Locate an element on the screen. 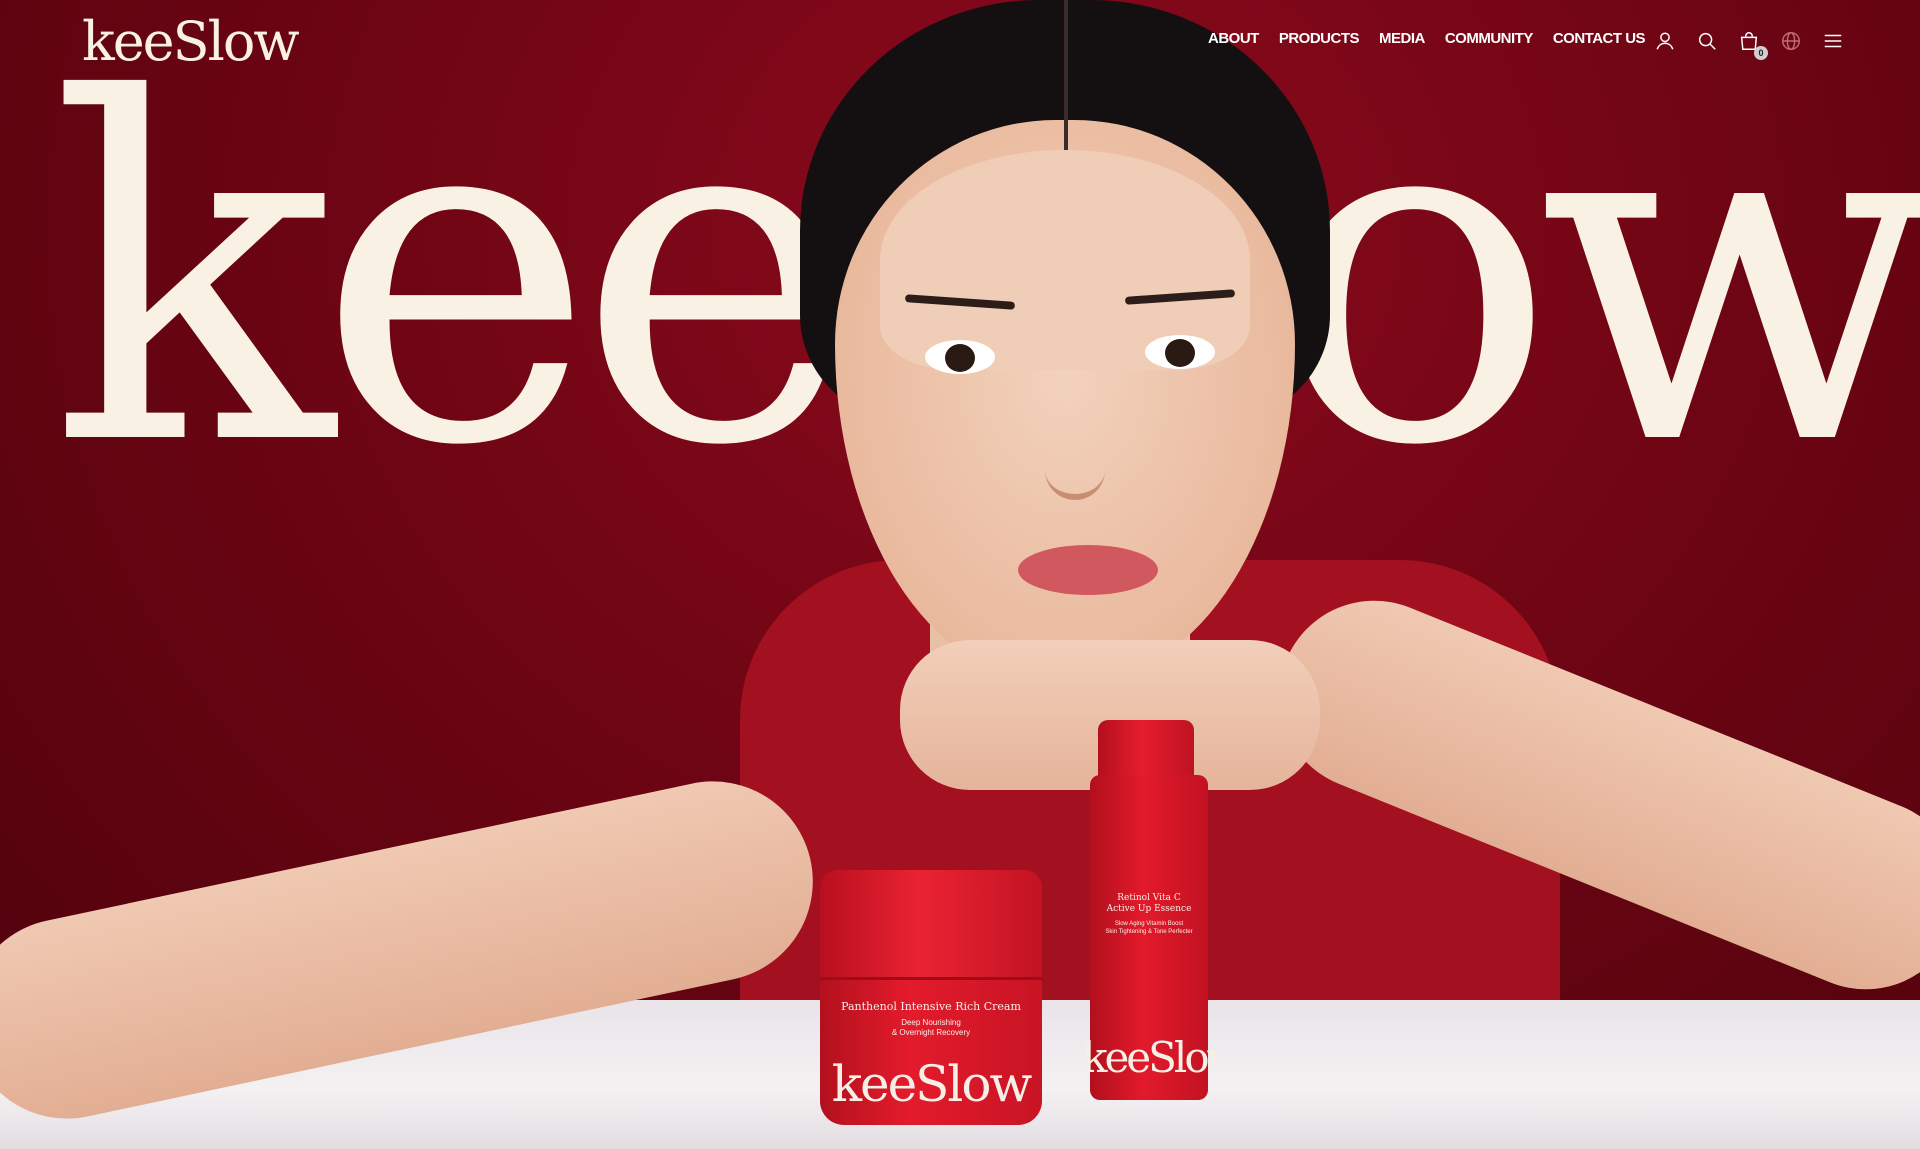 The image size is (1920, 1149). model-left-eye is located at coordinates (960, 357).